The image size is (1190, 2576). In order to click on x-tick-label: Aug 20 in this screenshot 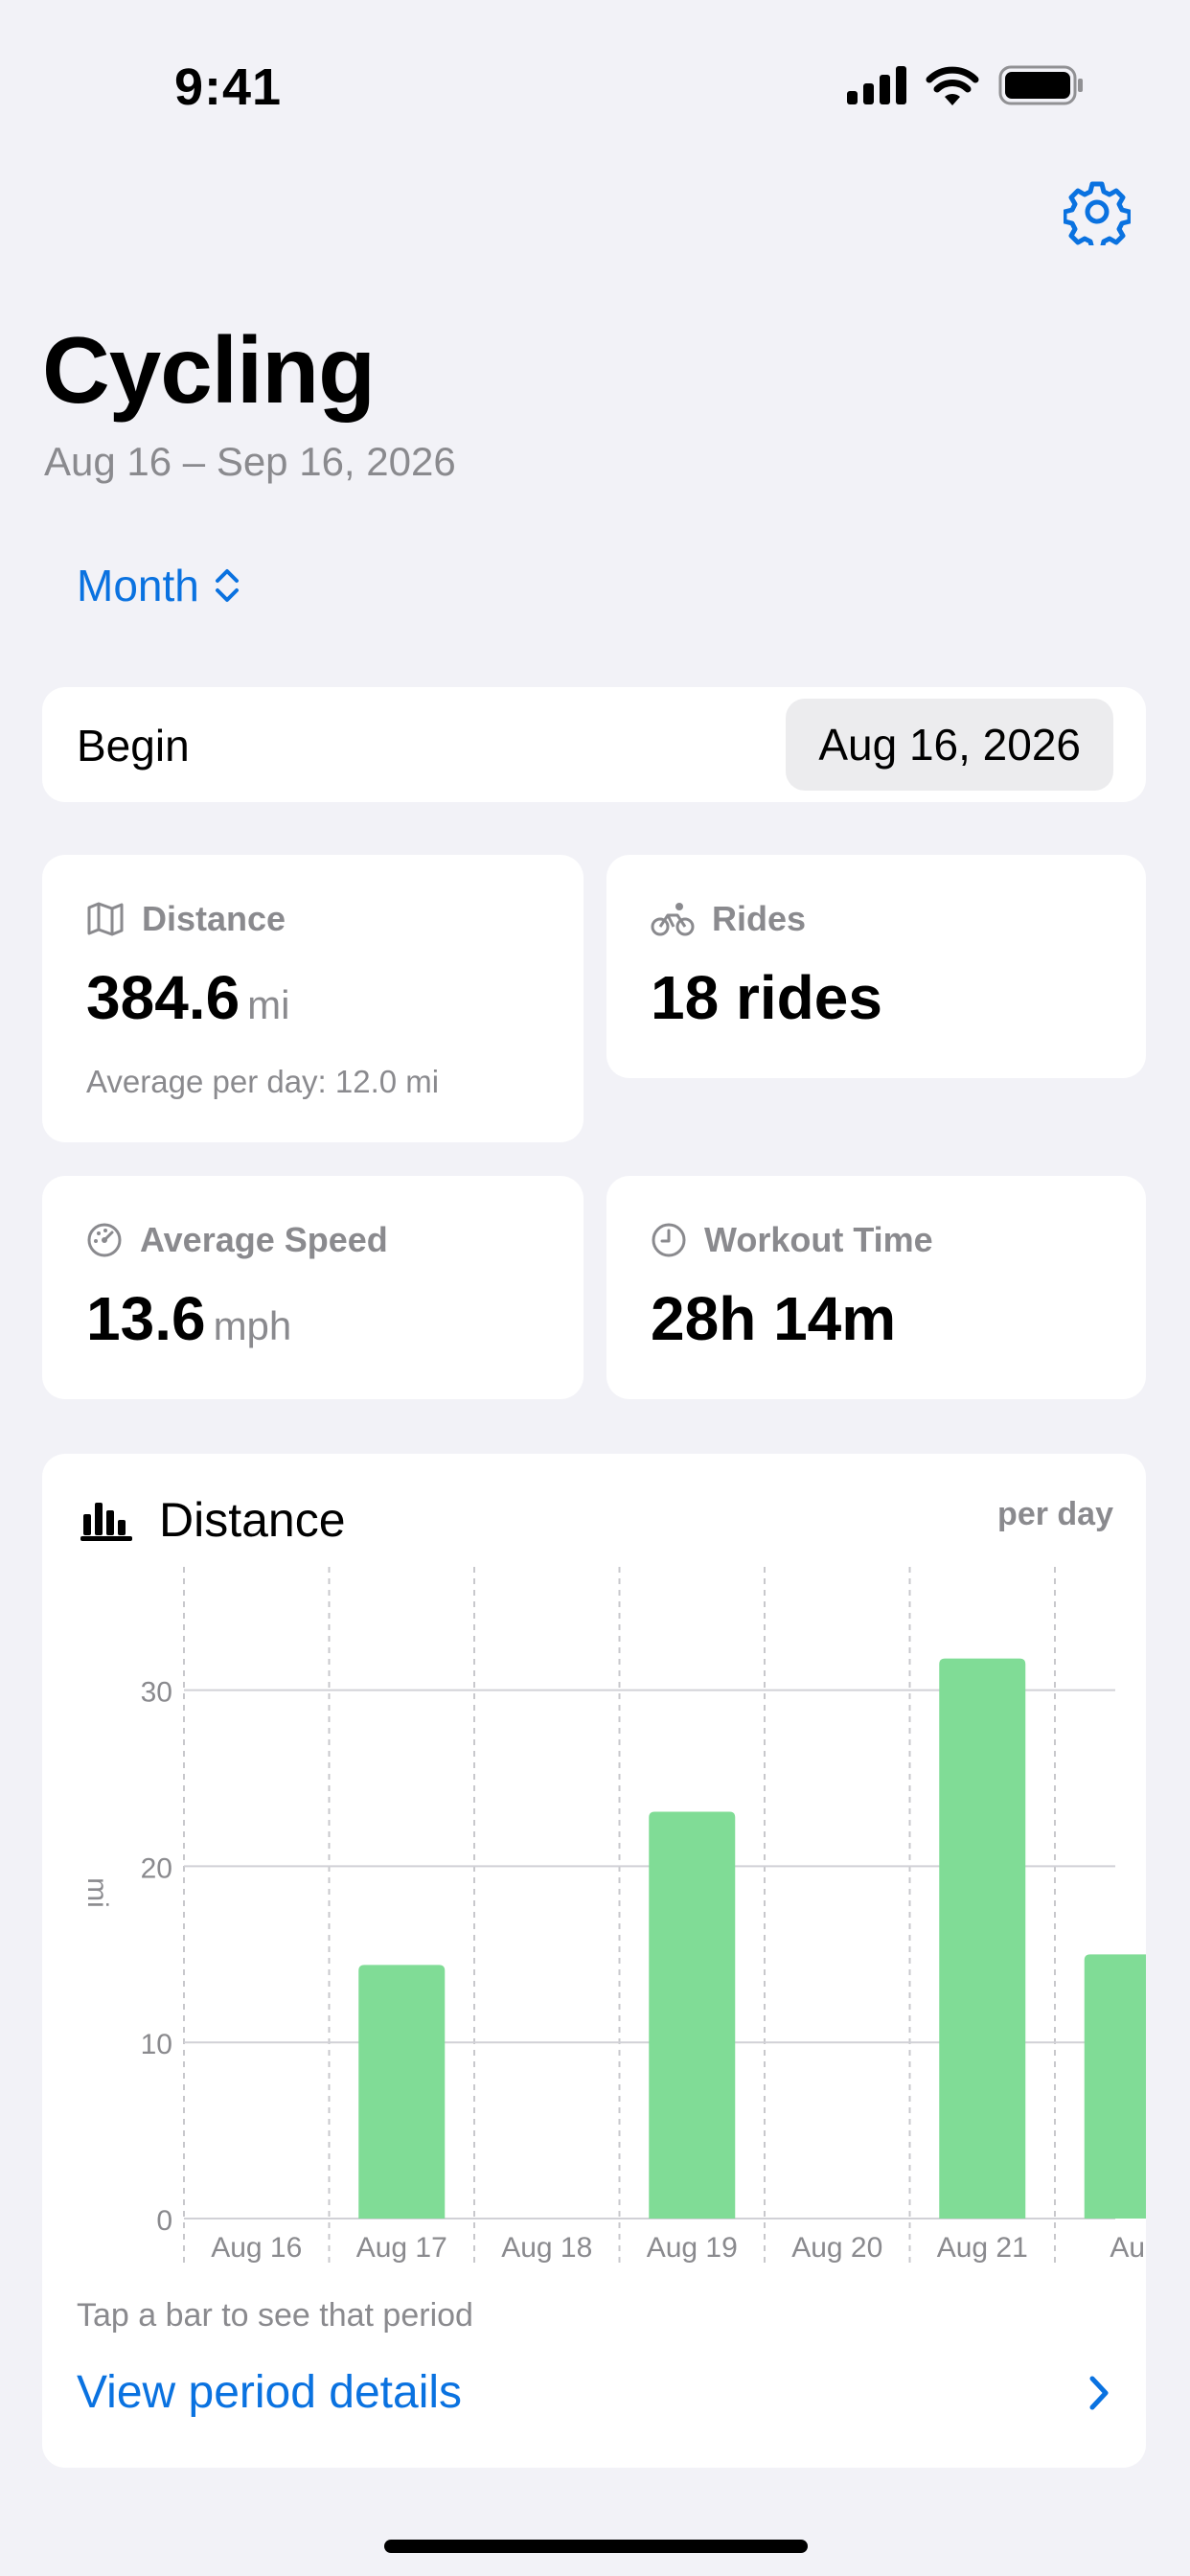, I will do `click(837, 2248)`.